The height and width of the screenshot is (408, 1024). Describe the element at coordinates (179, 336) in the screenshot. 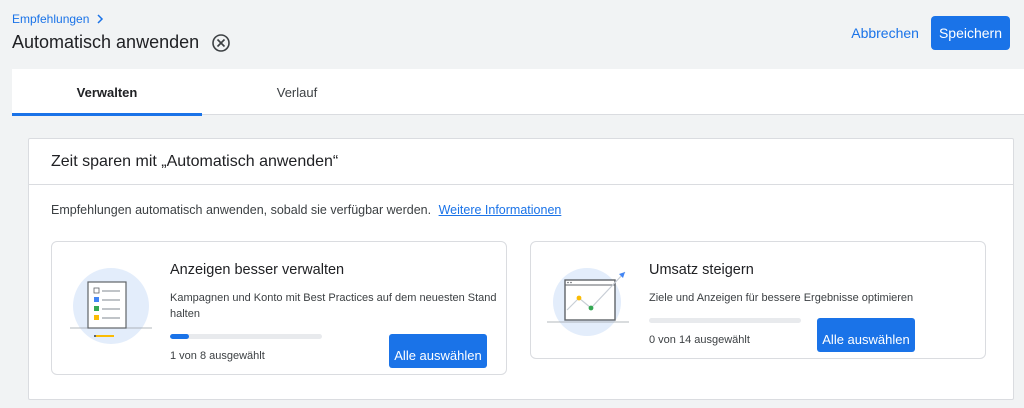

I see `progress-fill` at that location.